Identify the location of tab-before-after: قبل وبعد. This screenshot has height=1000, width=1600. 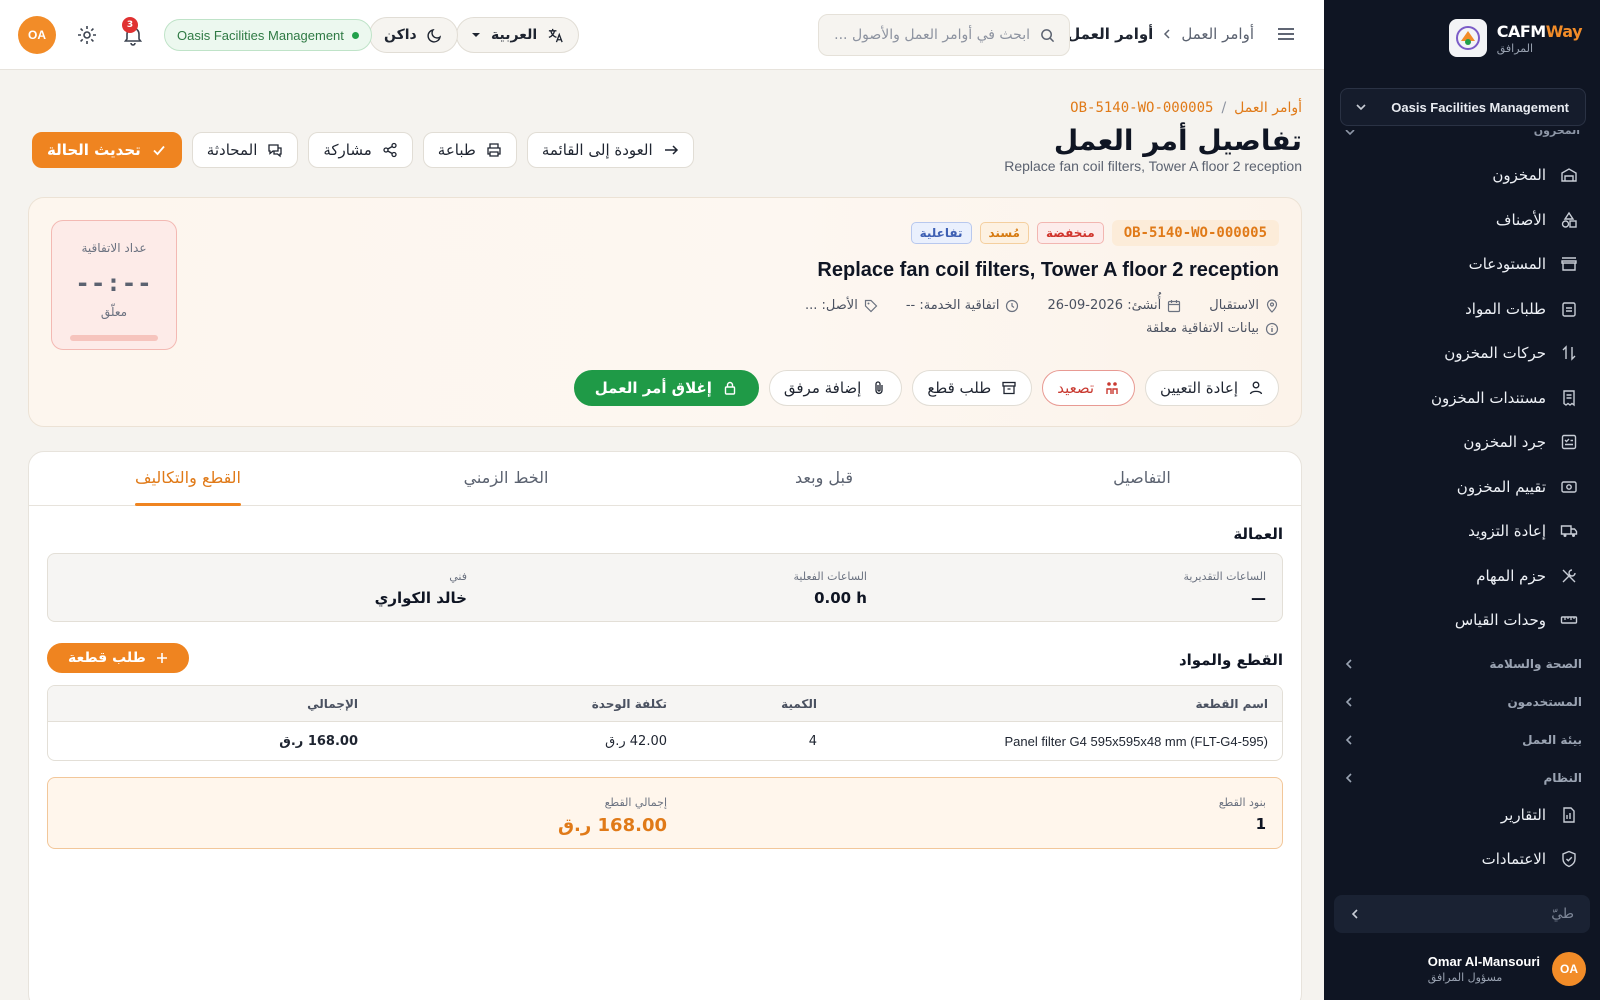
(824, 478).